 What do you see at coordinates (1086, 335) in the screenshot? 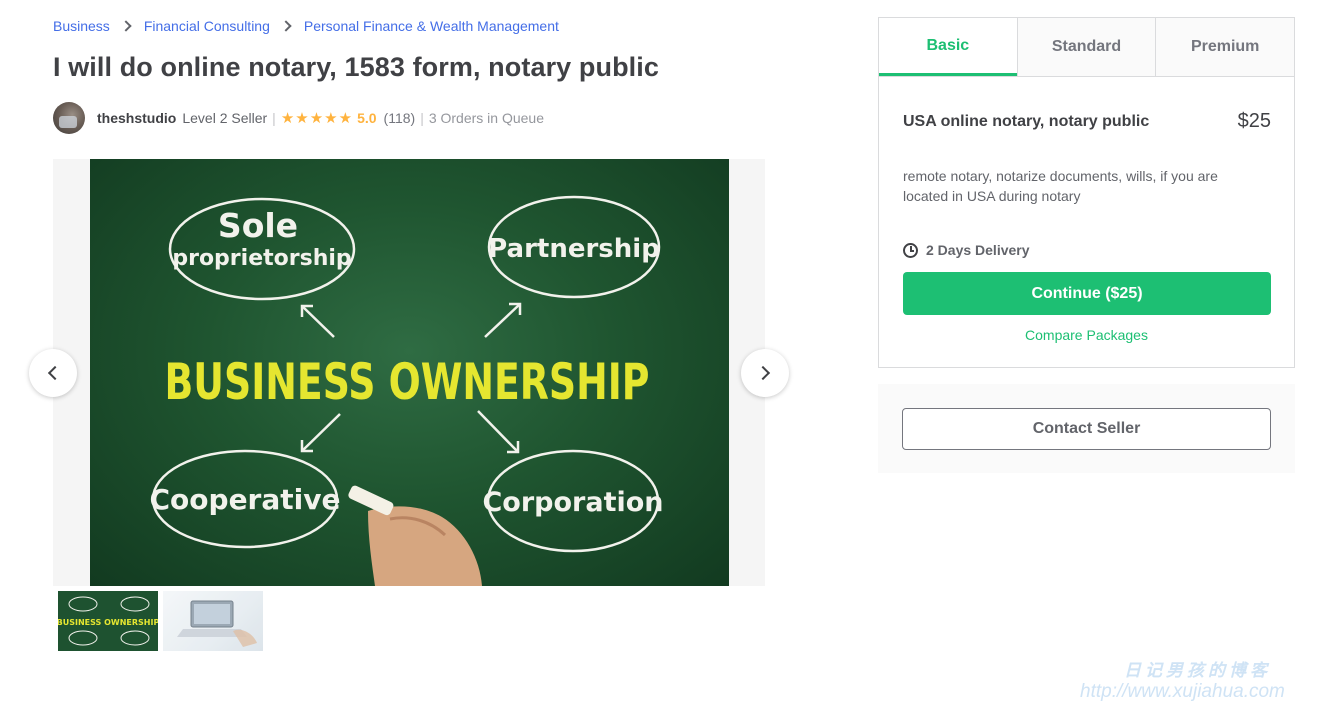
I see `compare-packages-link: Compare Packages` at bounding box center [1086, 335].